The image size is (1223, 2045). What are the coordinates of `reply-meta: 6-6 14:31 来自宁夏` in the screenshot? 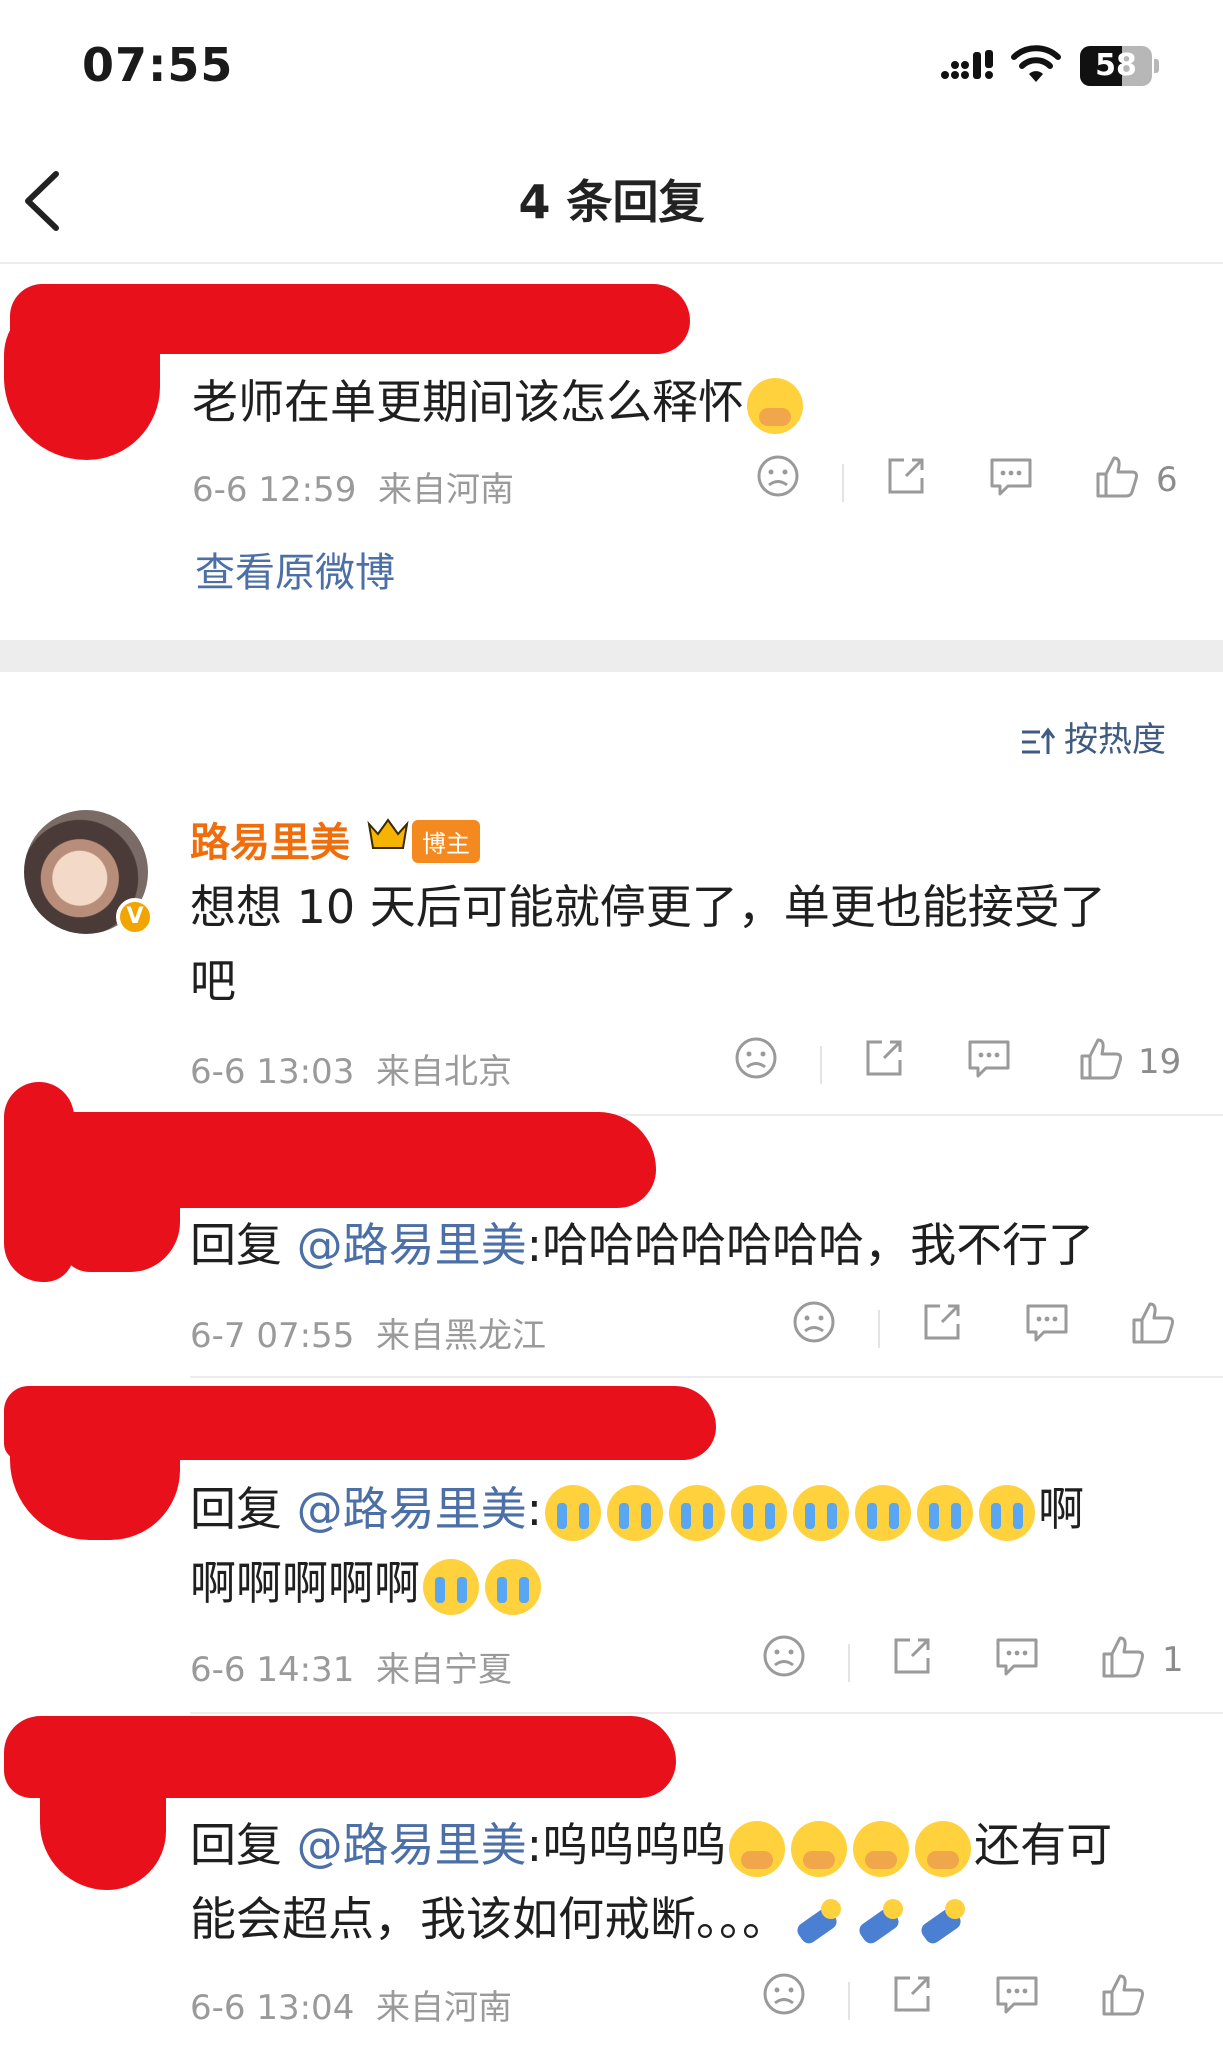 It's located at (351, 1666).